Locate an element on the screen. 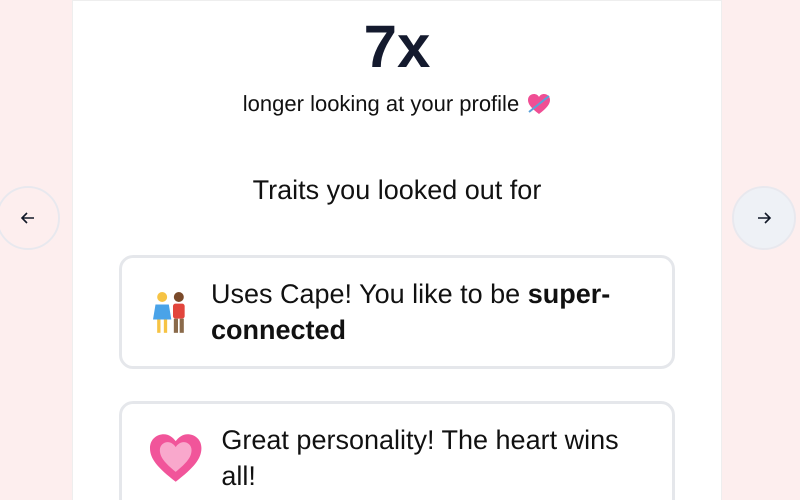 The image size is (800, 500). trait-text: Uses Cape! You like to be super-connected is located at coordinates (411, 312).